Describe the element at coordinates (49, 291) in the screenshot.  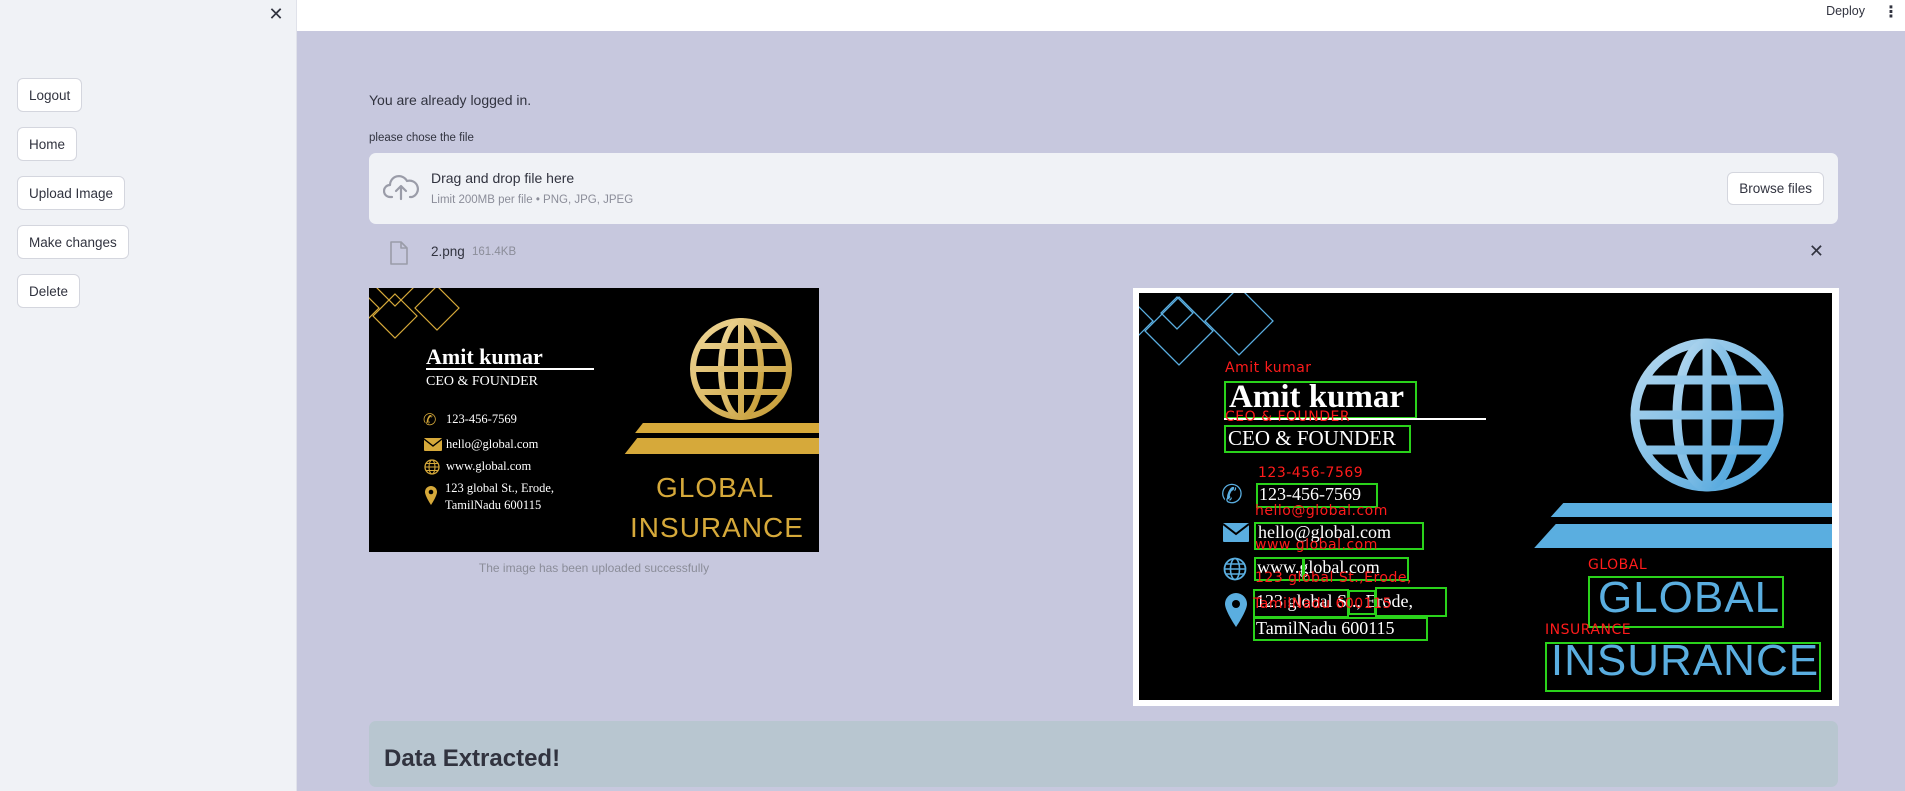
I see `delete-button: Delete` at that location.